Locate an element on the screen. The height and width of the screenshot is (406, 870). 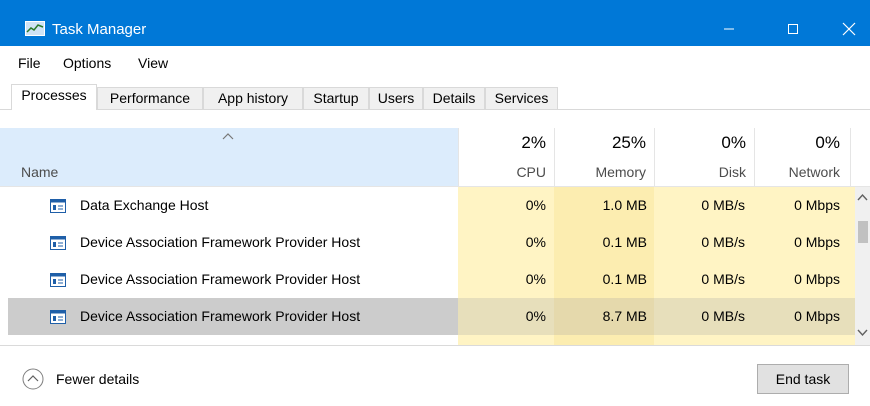
tab-divider is located at coordinates (435, 109).